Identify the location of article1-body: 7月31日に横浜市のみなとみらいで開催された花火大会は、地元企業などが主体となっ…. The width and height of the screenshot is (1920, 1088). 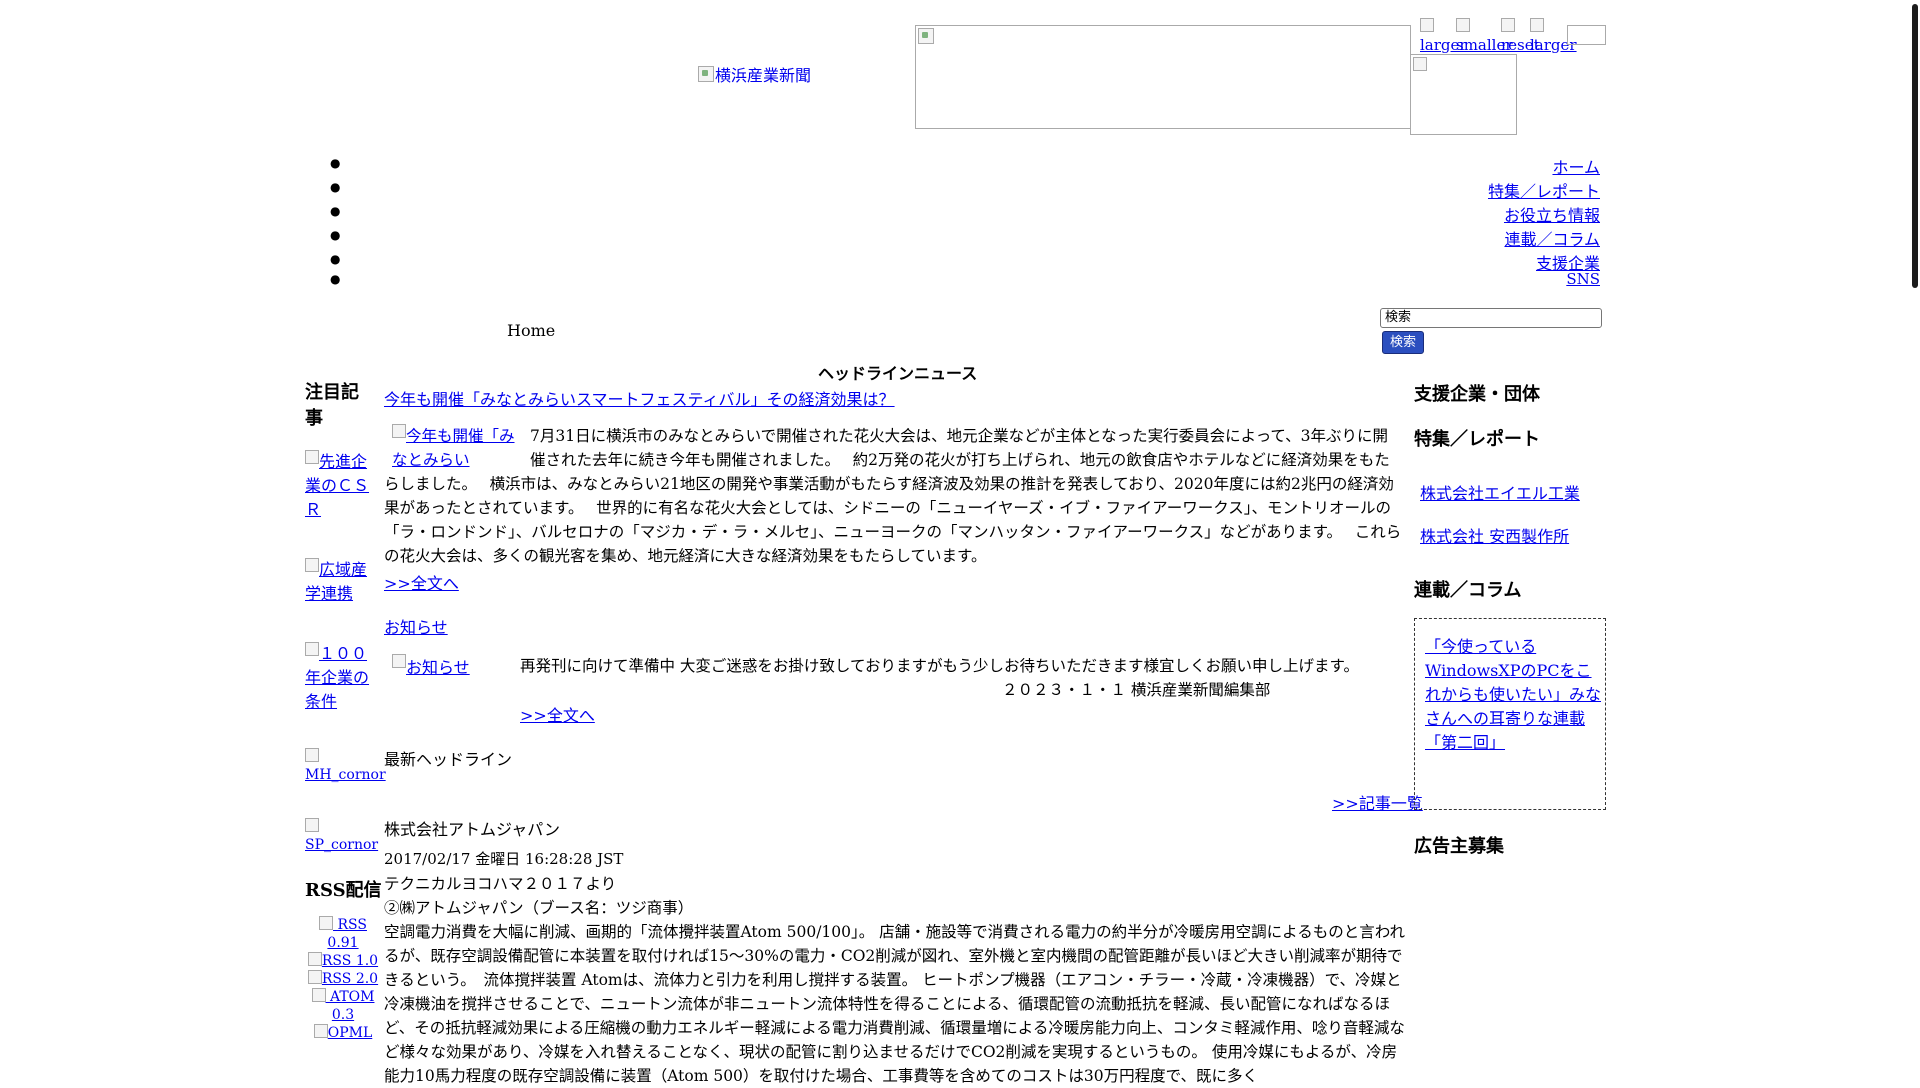
(893, 496).